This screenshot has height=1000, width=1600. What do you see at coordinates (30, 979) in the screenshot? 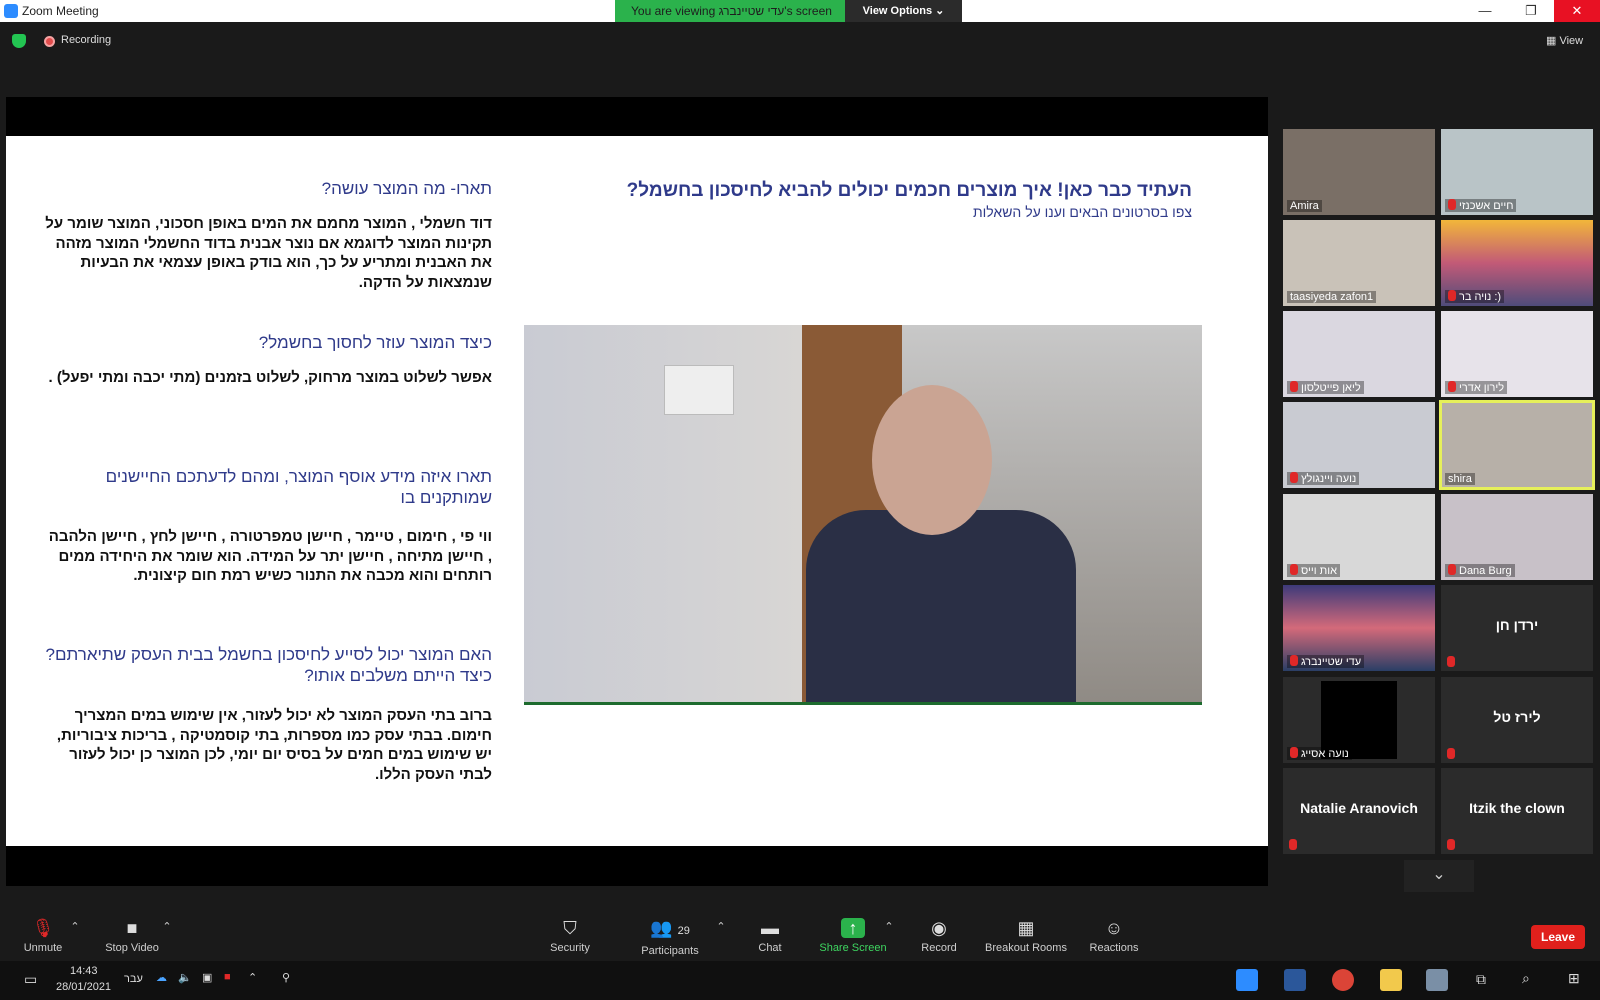
I see `notifications-icon: ▭` at bounding box center [30, 979].